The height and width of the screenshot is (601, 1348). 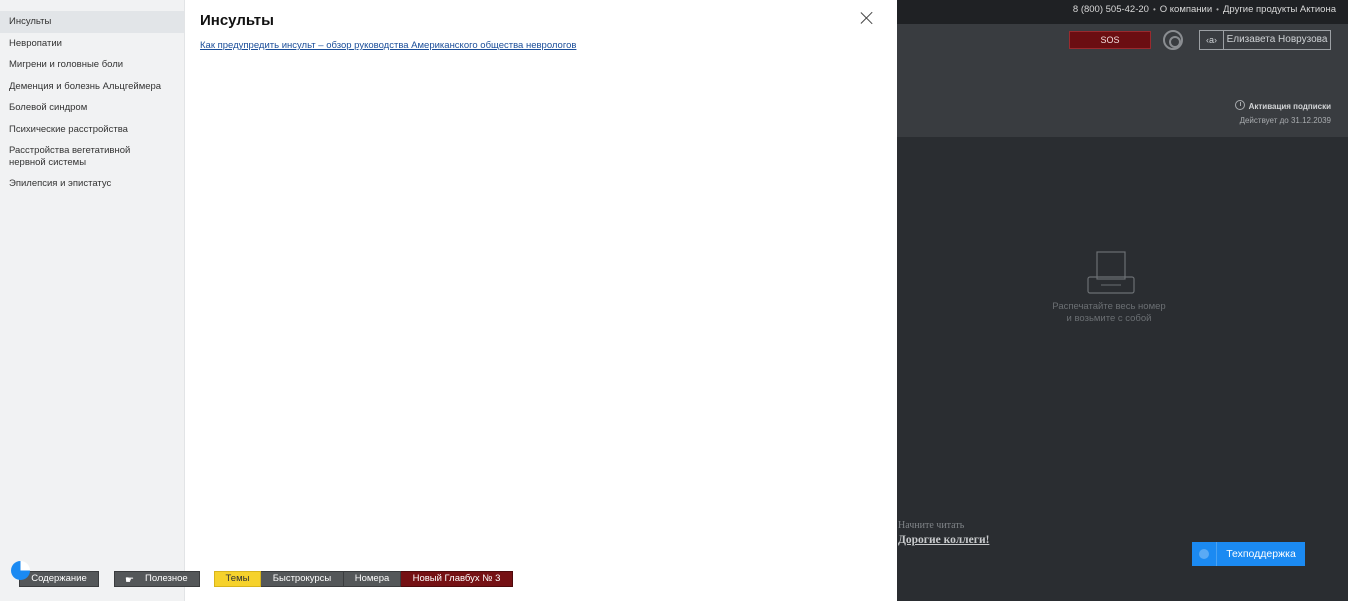 What do you see at coordinates (1110, 40) in the screenshot?
I see `sos-button: SOS` at bounding box center [1110, 40].